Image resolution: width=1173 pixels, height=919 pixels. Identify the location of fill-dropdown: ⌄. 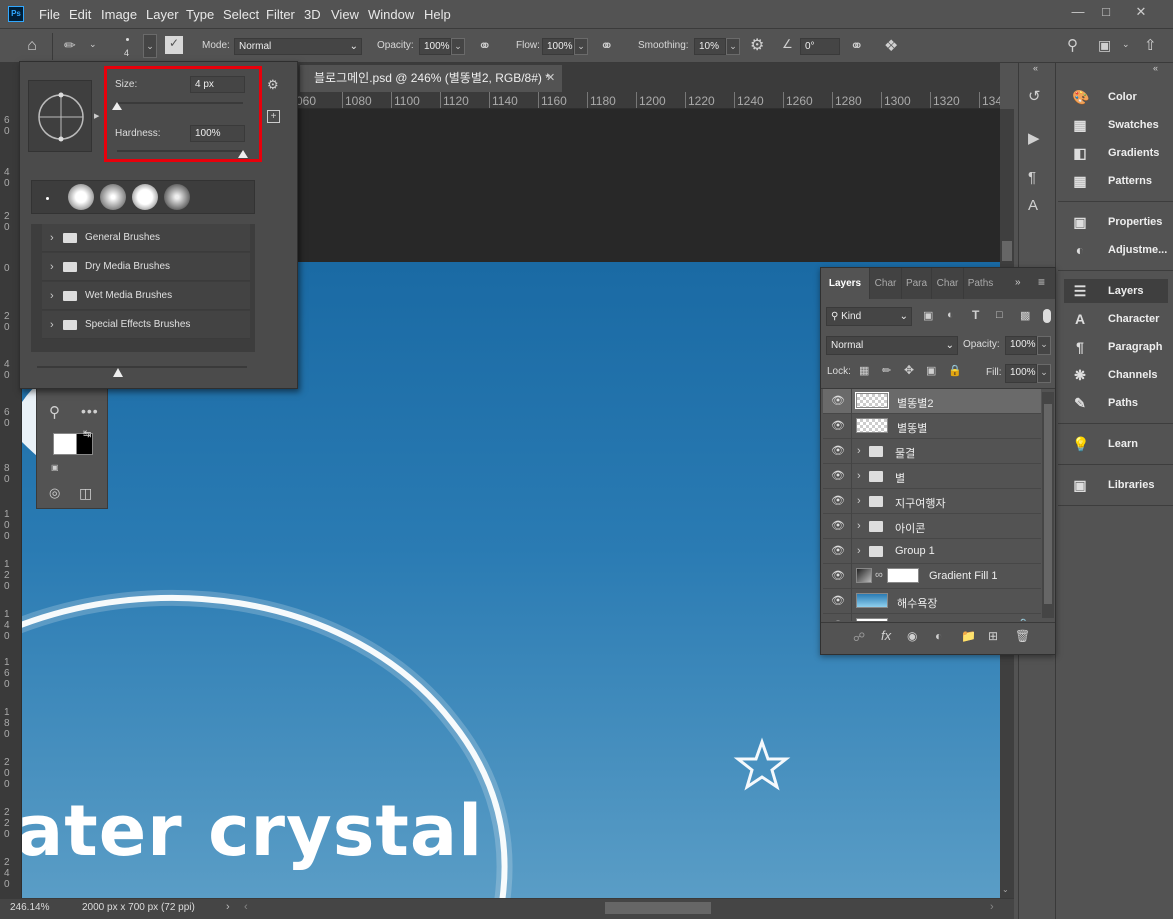
(1044, 373).